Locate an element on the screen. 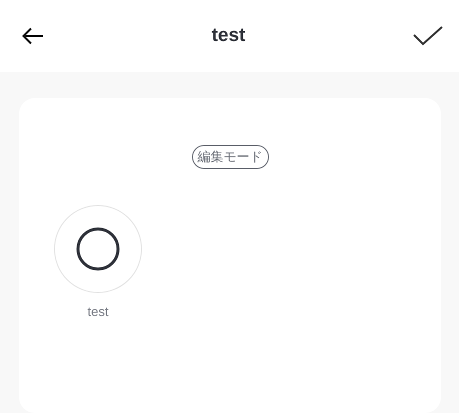  item-label: test is located at coordinates (98, 312).